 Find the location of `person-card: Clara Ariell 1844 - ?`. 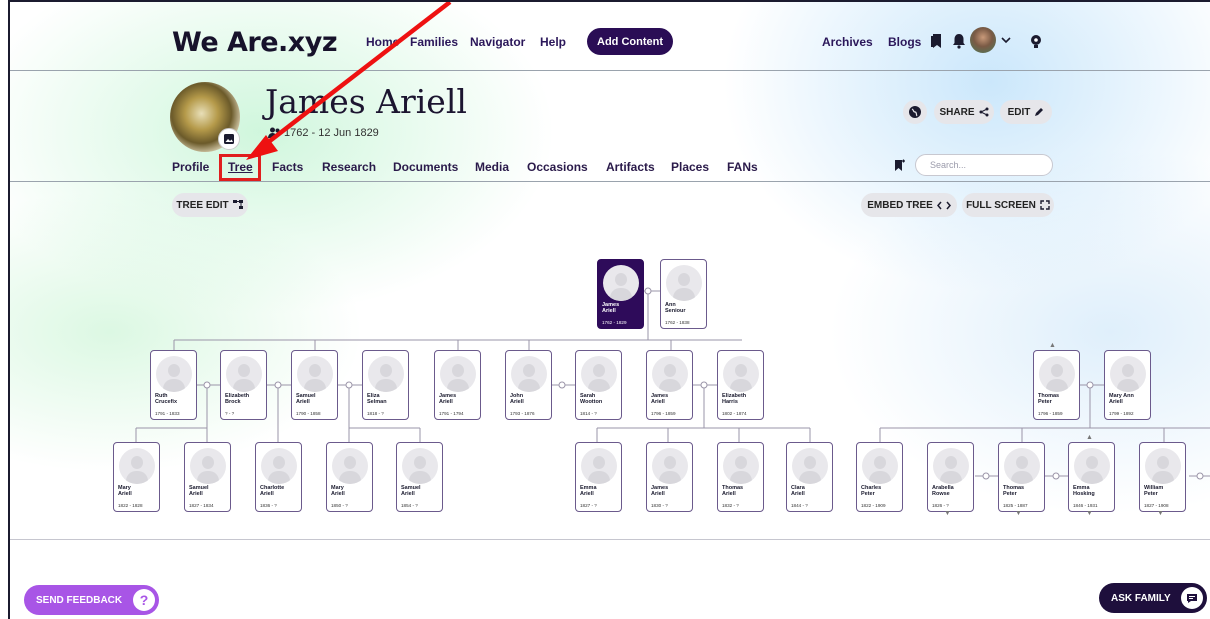

person-card: Clara Ariell 1844 - ? is located at coordinates (809, 477).